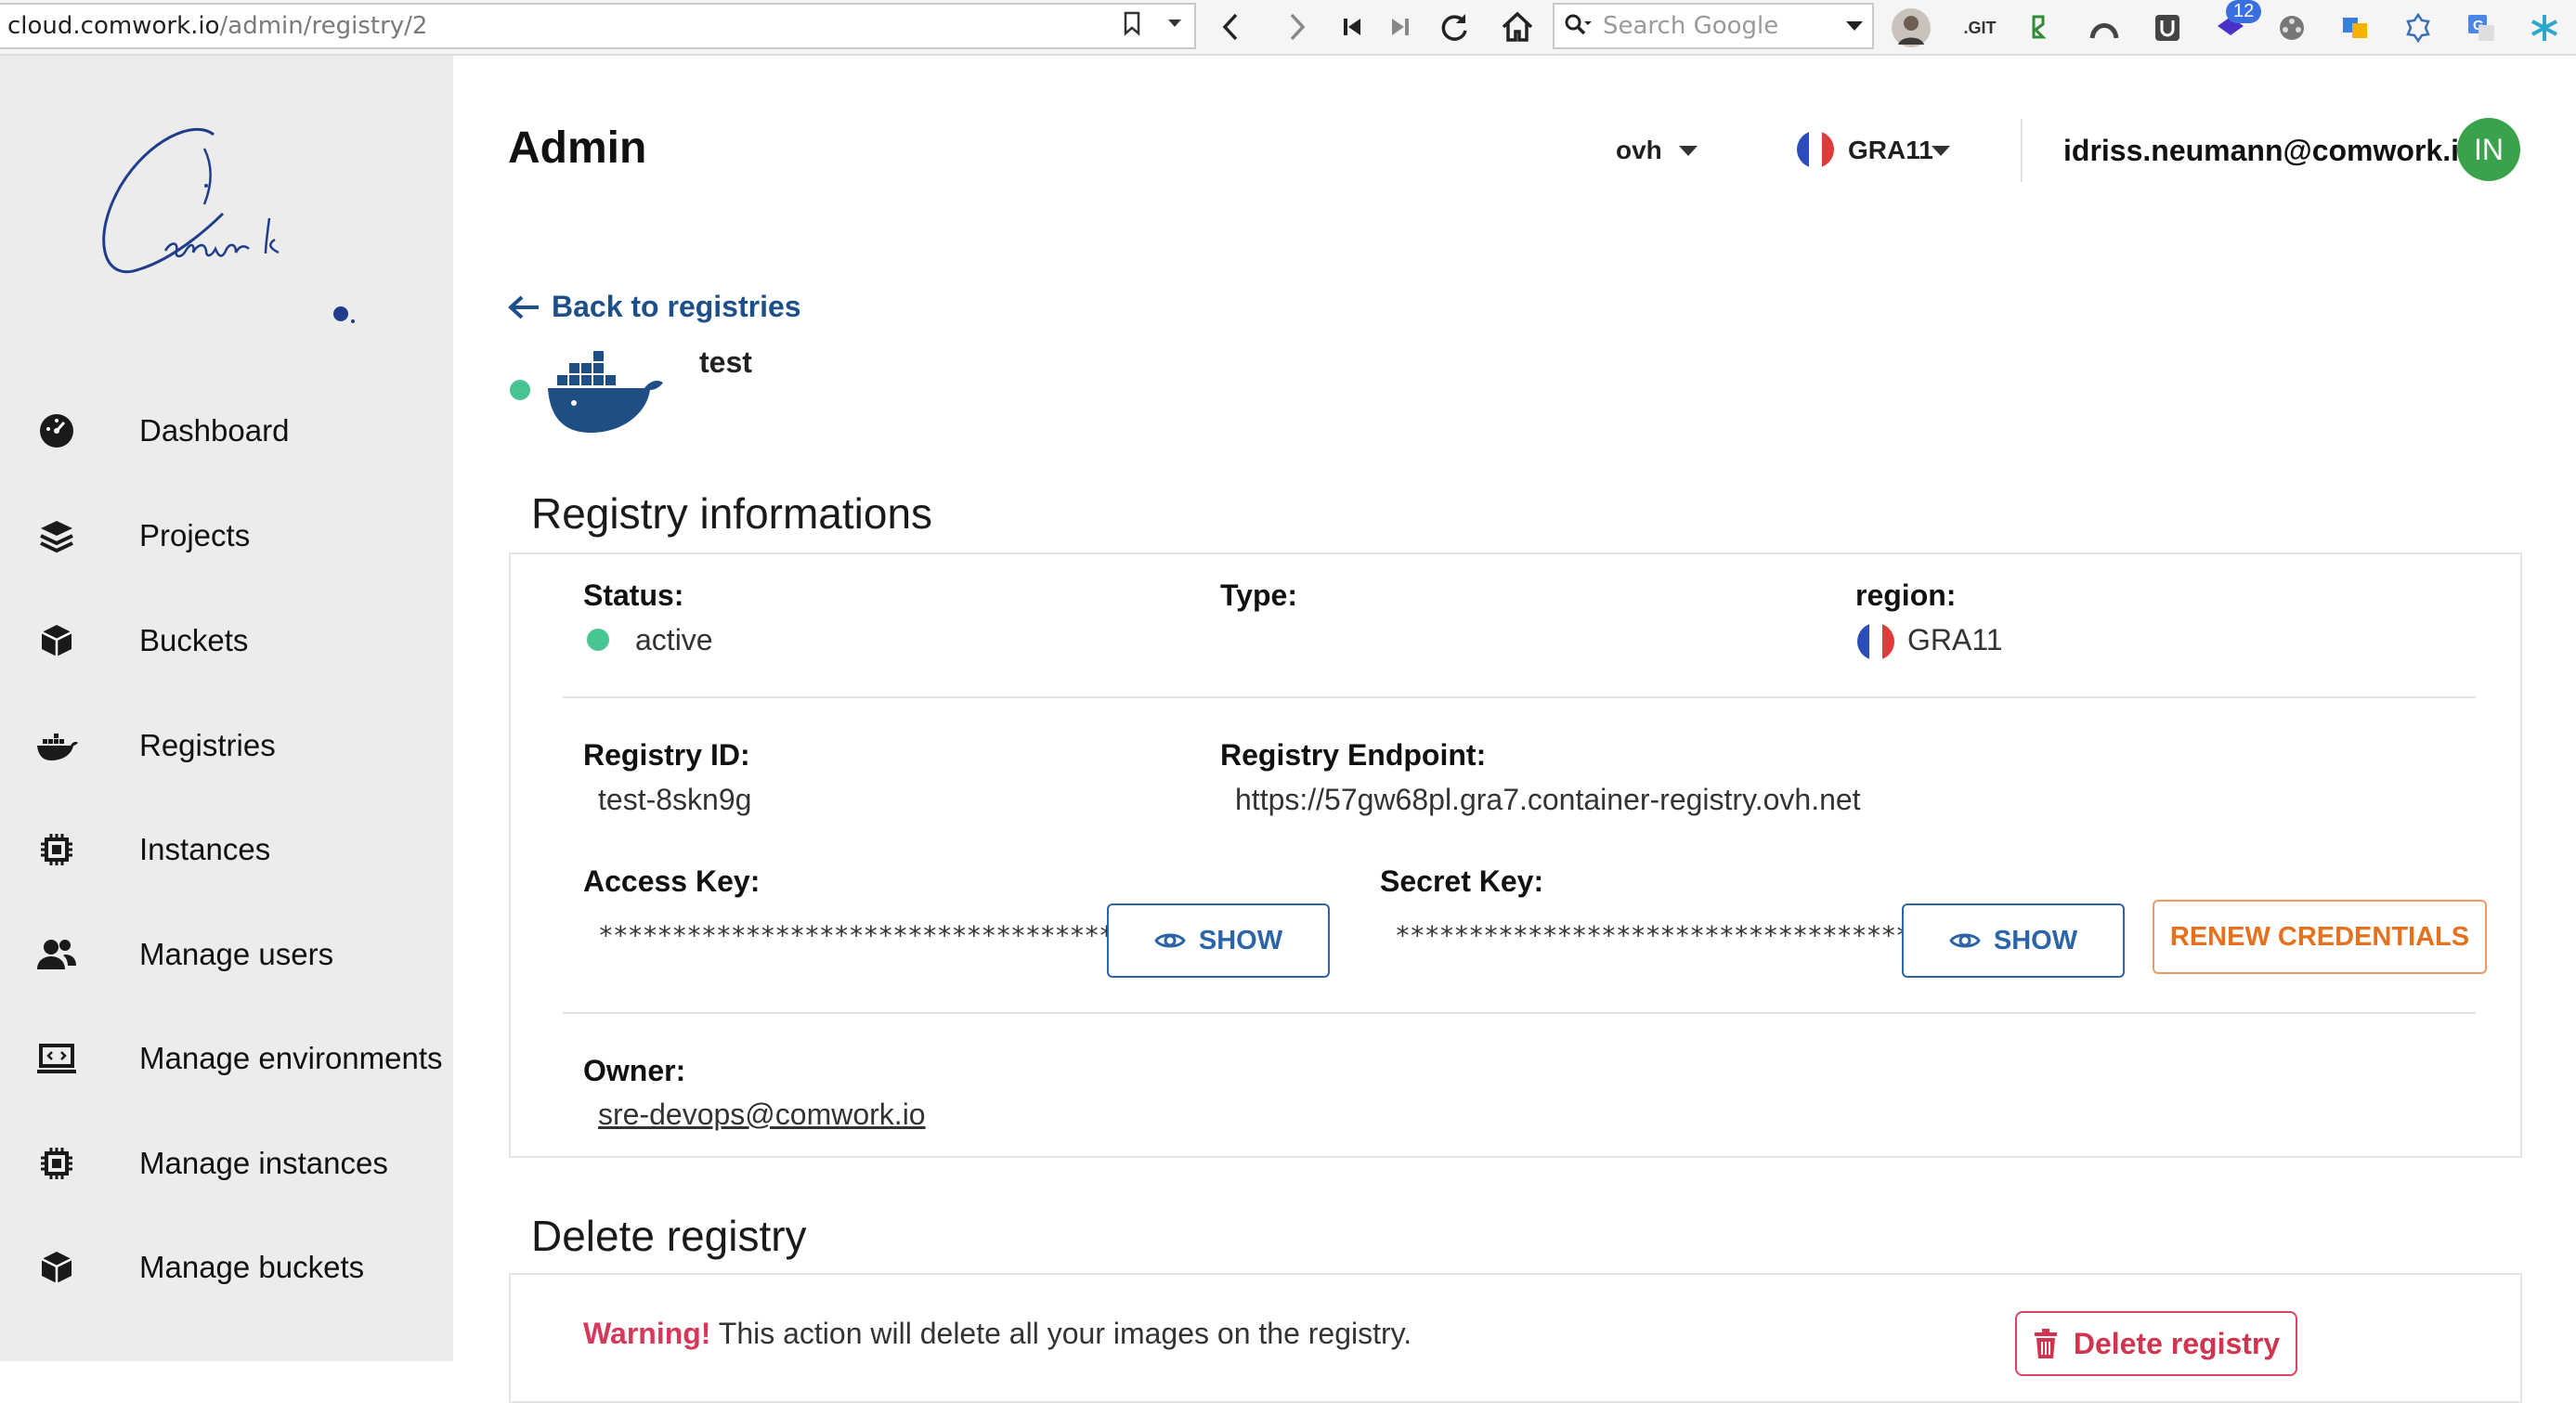 Image resolution: width=2576 pixels, height=1403 pixels. Describe the element at coordinates (252, 1267) in the screenshot. I see `sidebar-item-label: Manage buckets` at that location.